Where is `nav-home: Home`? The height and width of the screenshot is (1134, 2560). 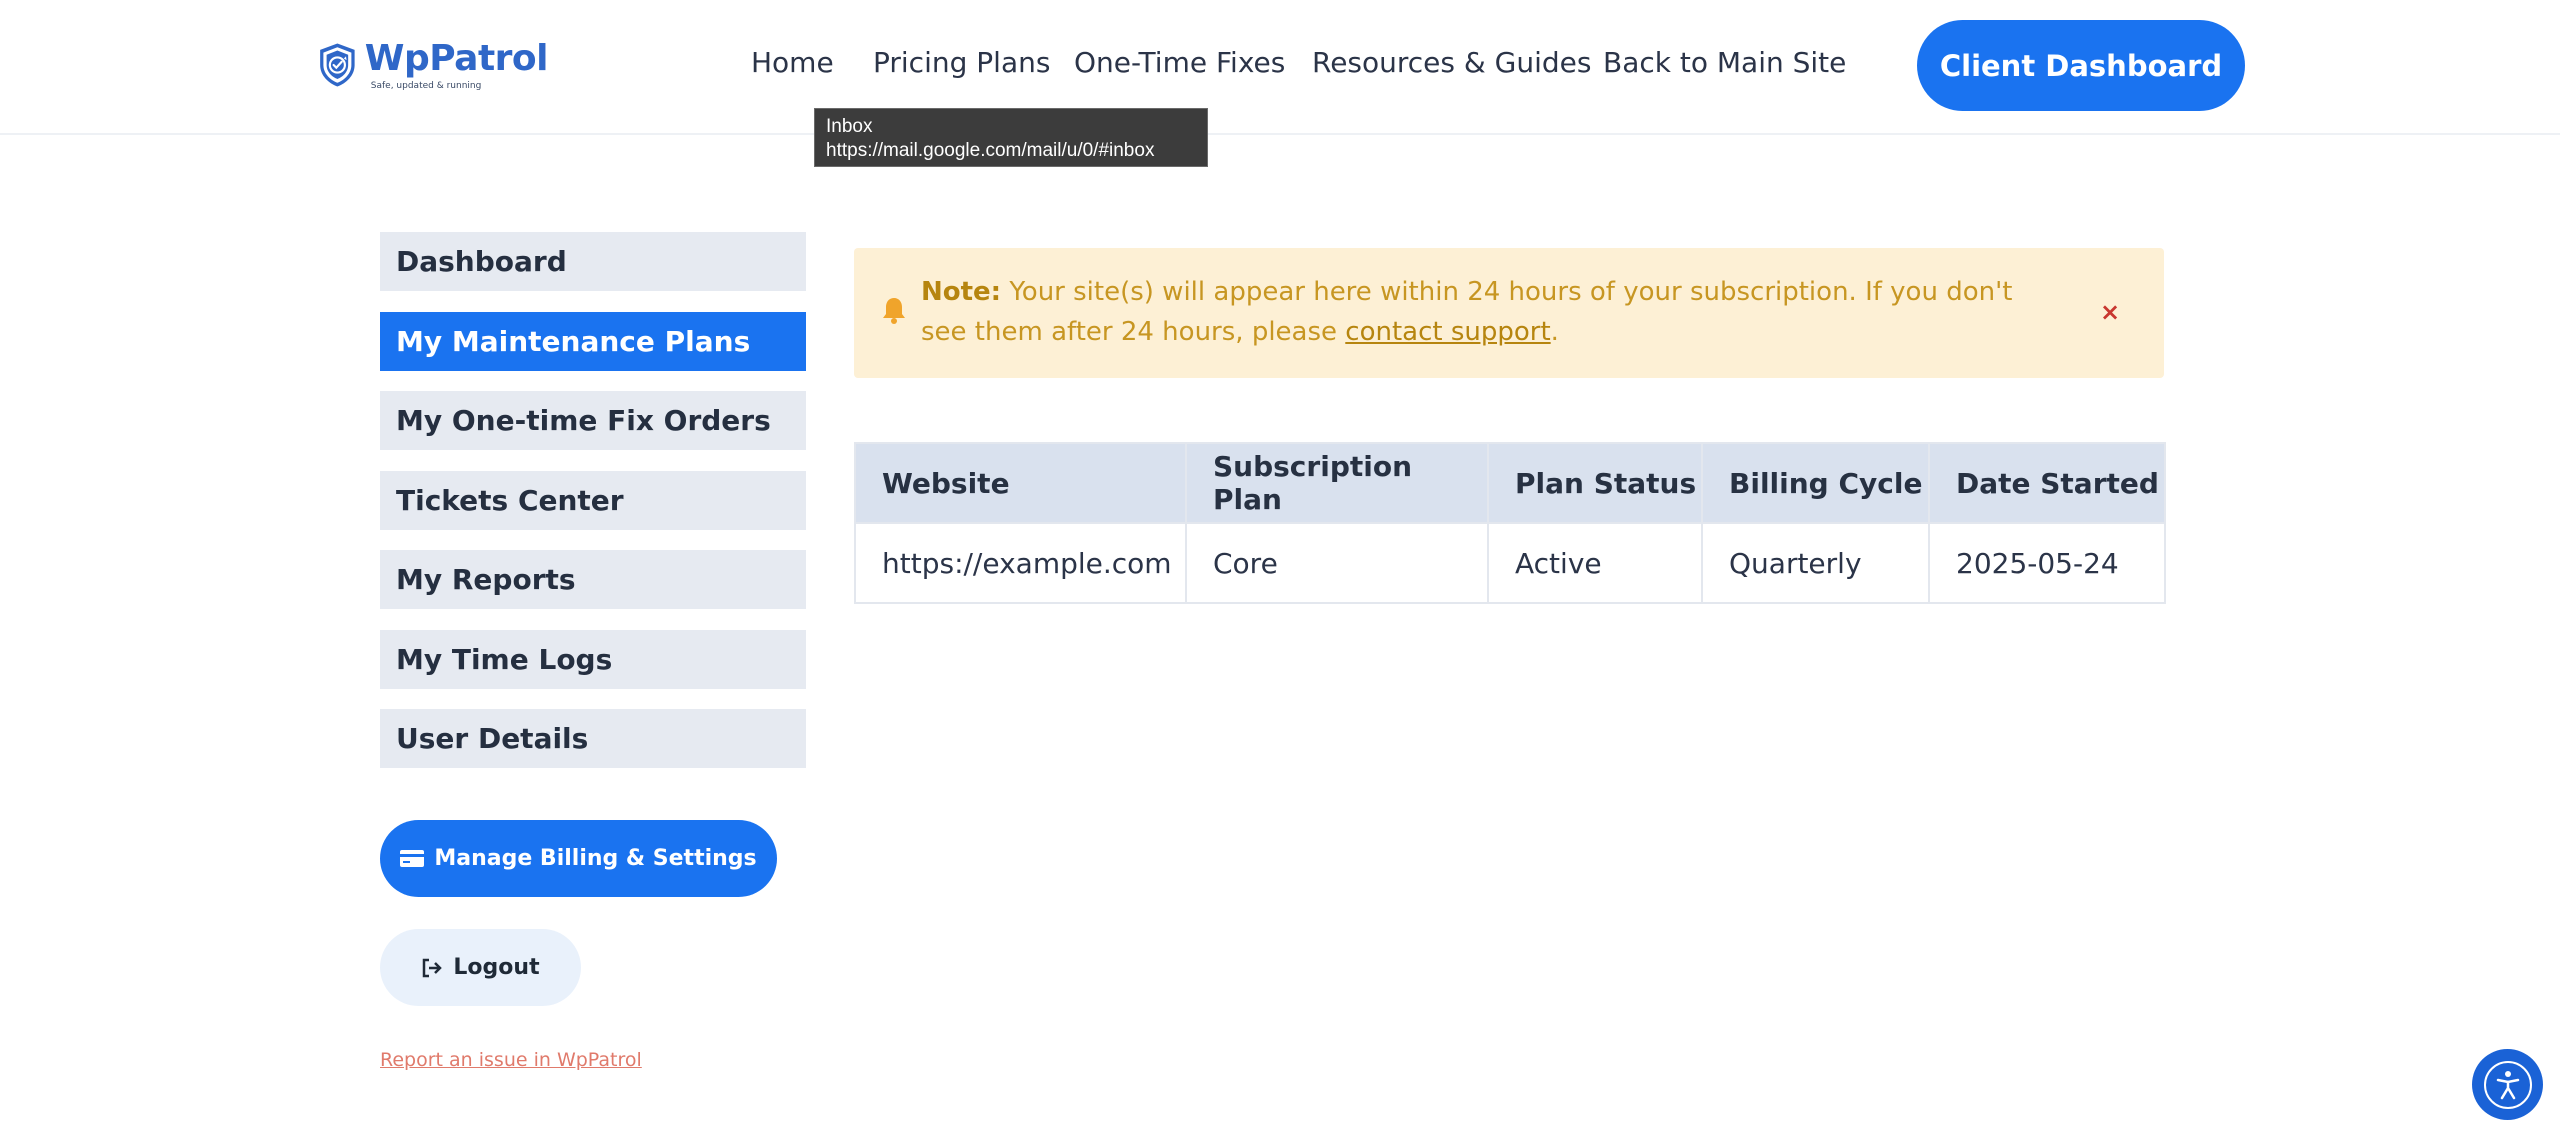
nav-home: Home is located at coordinates (792, 62).